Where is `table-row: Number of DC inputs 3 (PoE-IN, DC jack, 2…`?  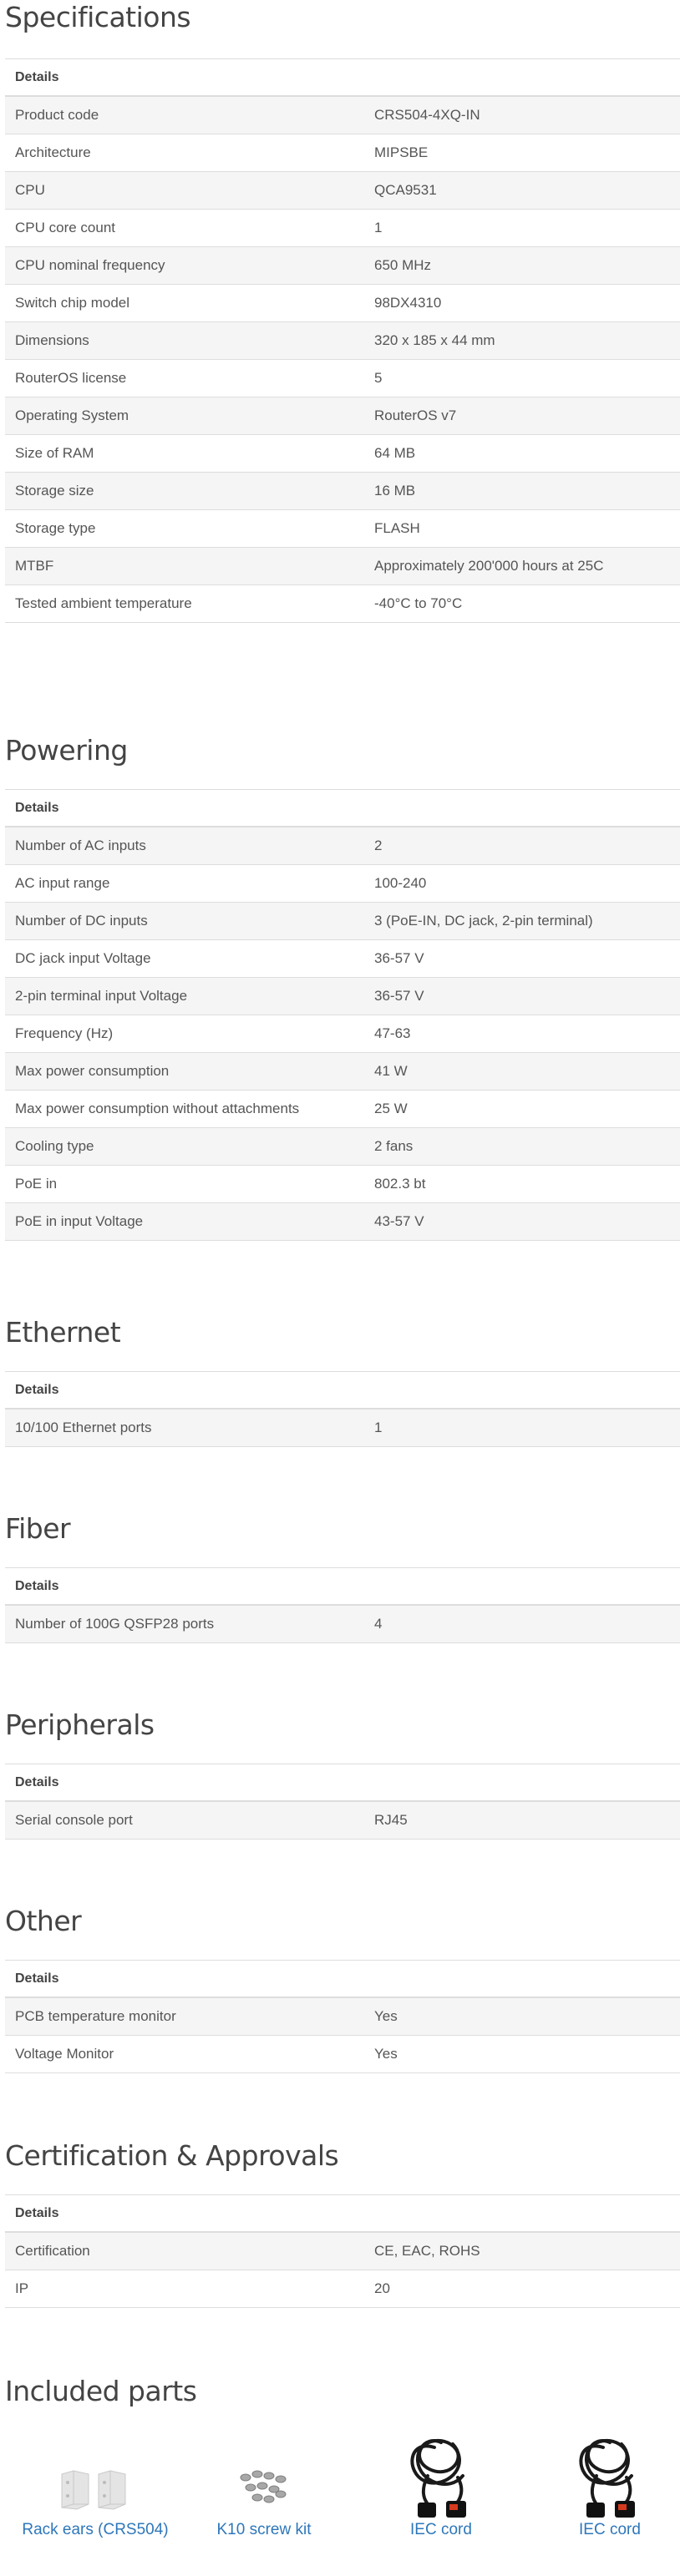
table-row: Number of DC inputs 3 (PoE-IN, DC jack, 2… is located at coordinates (342, 921).